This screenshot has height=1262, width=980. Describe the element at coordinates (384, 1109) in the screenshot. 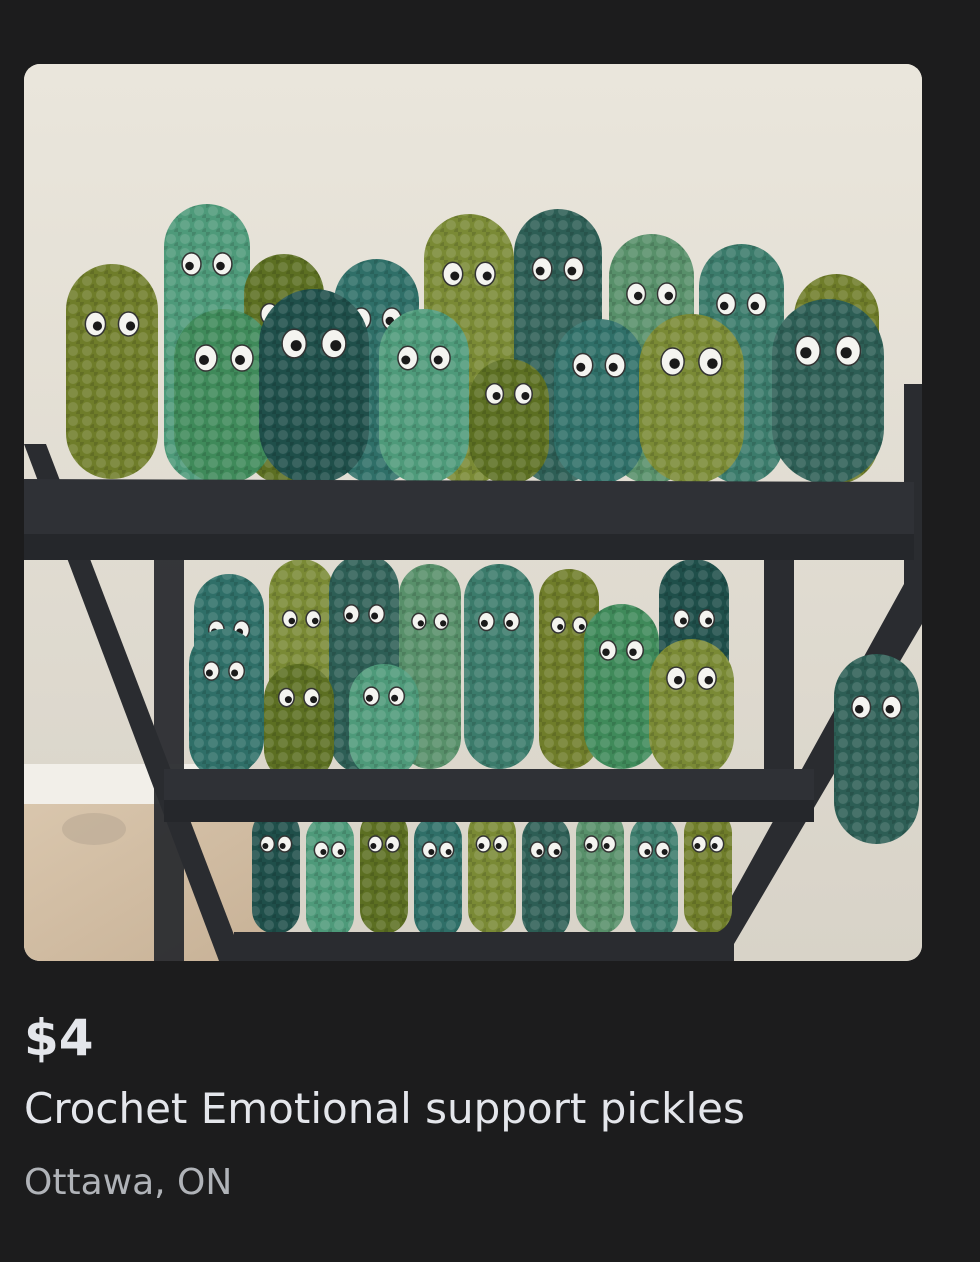

I see `listing-title: Crochet Emotional support pickles` at that location.